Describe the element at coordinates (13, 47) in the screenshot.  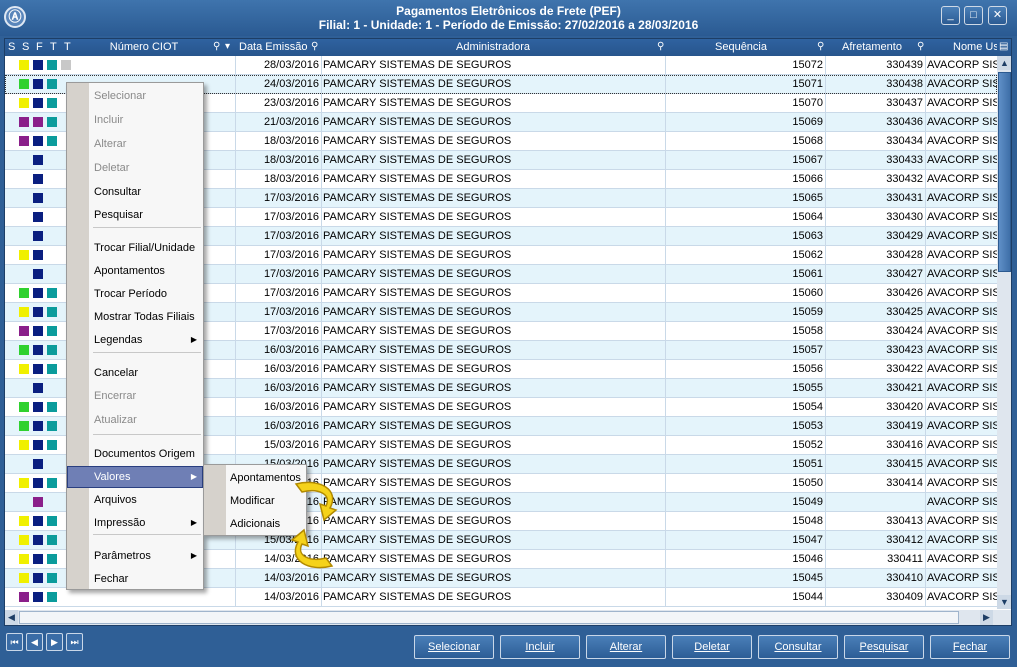
I see `column-header-s1: S` at that location.